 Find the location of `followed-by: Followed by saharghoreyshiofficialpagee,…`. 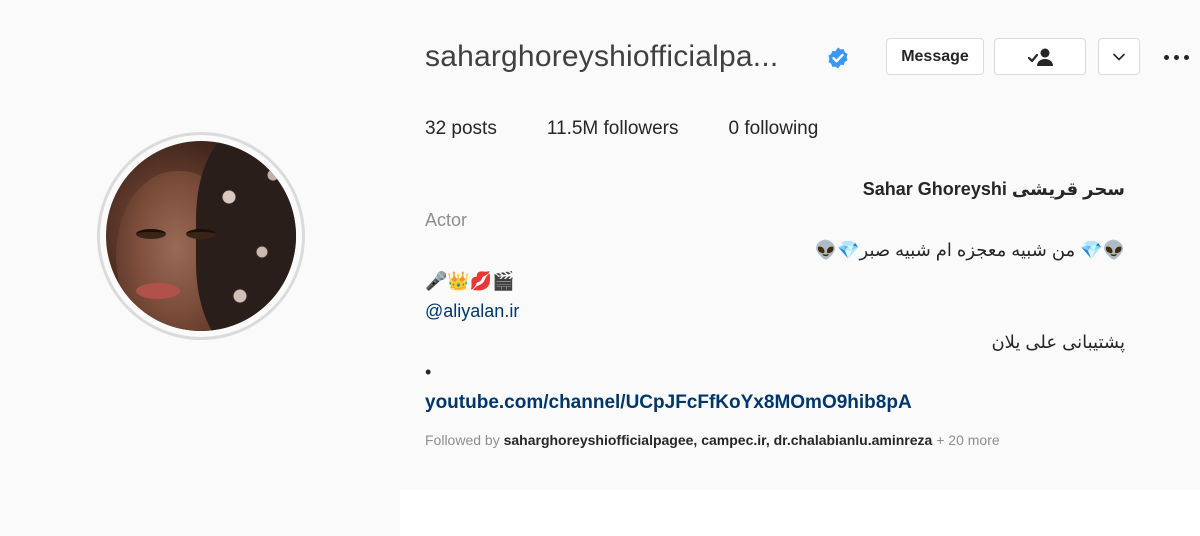

followed-by: Followed by saharghoreyshiofficialpagee,… is located at coordinates (712, 440).